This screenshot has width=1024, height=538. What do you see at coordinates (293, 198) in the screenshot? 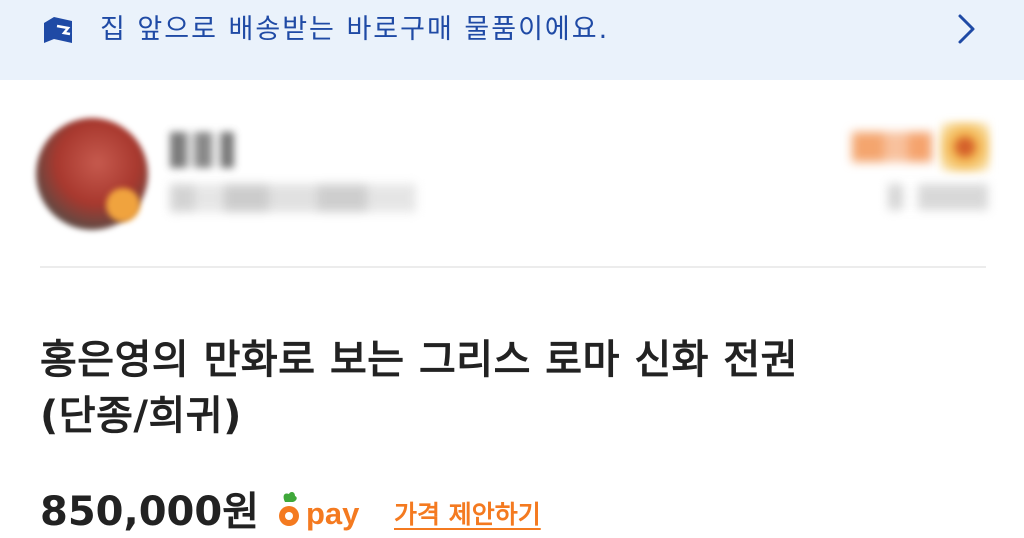
I see `seller-location-blurred` at bounding box center [293, 198].